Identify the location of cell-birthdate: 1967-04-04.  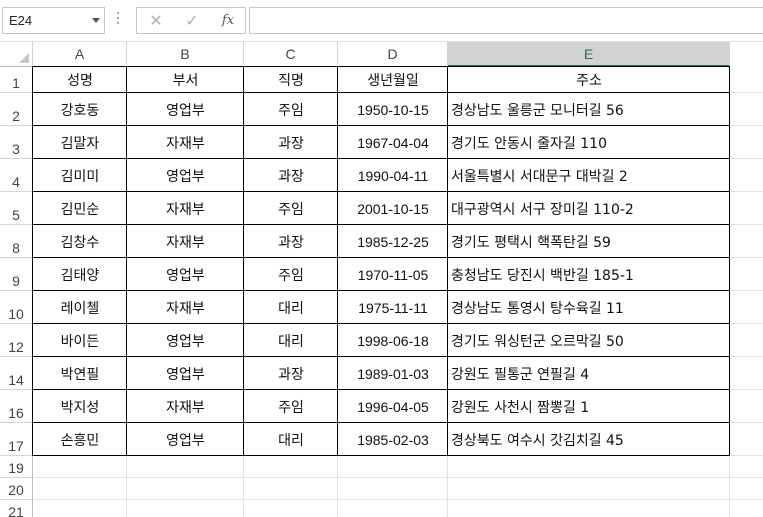
(393, 142).